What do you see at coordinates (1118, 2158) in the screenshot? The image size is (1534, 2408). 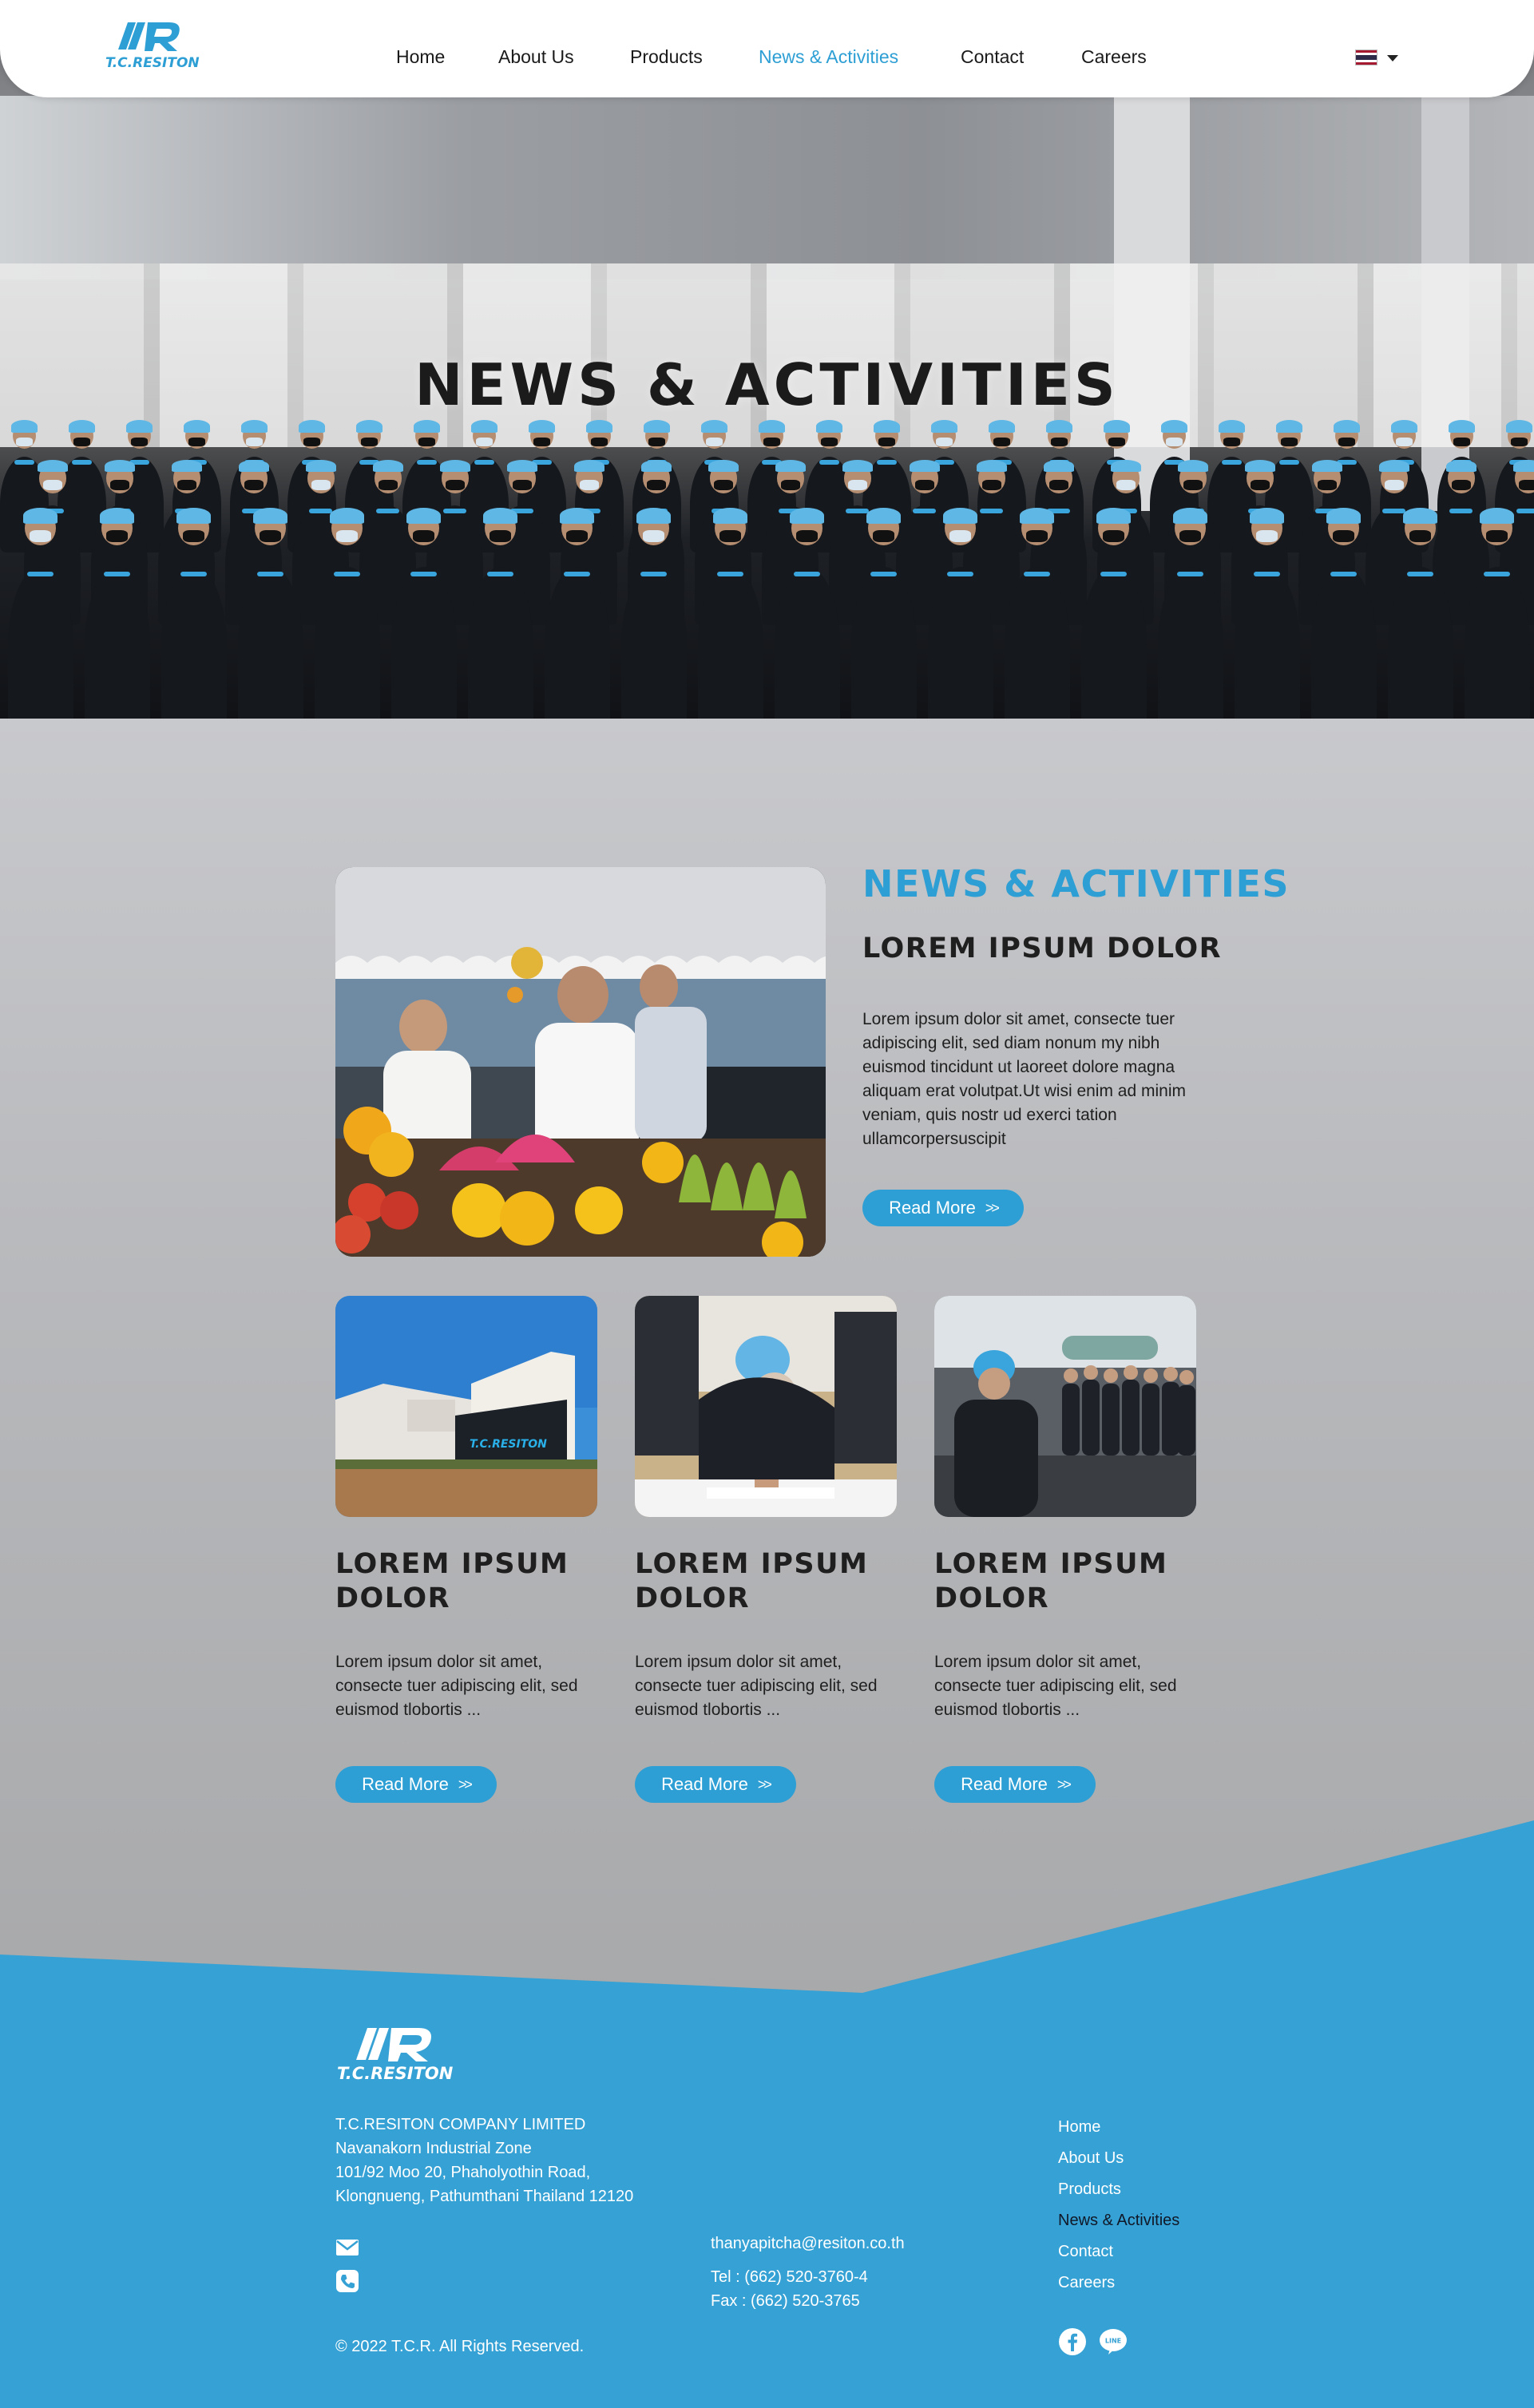 I see `footer-link-about-us: About Us` at bounding box center [1118, 2158].